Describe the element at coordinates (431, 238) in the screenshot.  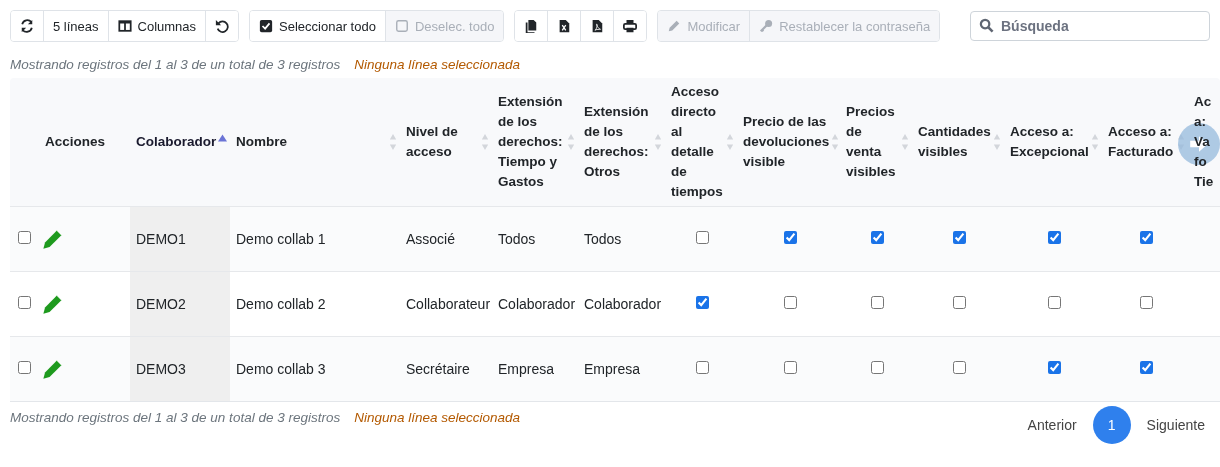
I see `table-cell: Associé` at that location.